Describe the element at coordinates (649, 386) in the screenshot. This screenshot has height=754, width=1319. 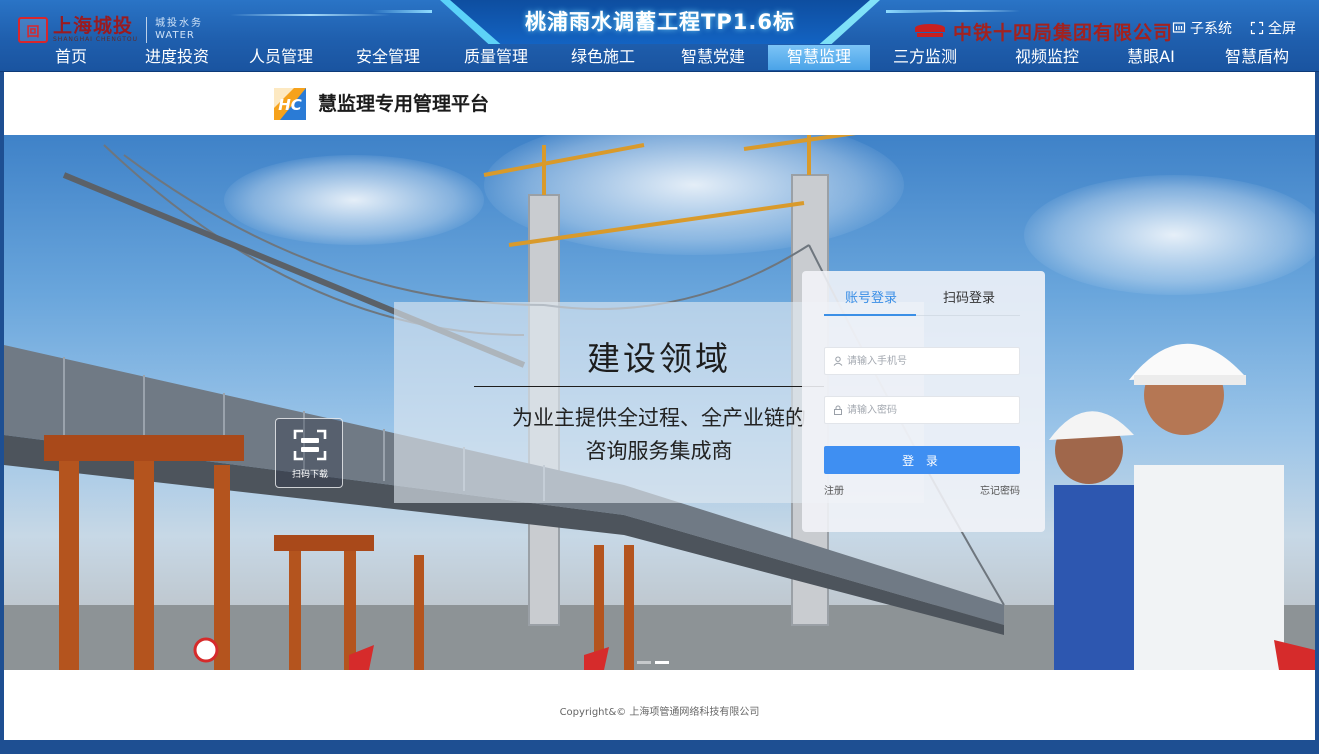
I see `slogan-divider` at that location.